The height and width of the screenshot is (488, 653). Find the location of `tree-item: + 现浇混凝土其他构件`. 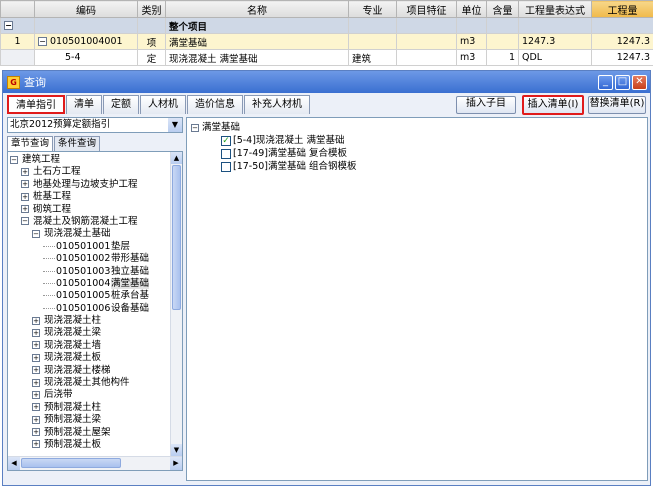

tree-item: + 现浇混凝土其他构件 is located at coordinates (96, 383).